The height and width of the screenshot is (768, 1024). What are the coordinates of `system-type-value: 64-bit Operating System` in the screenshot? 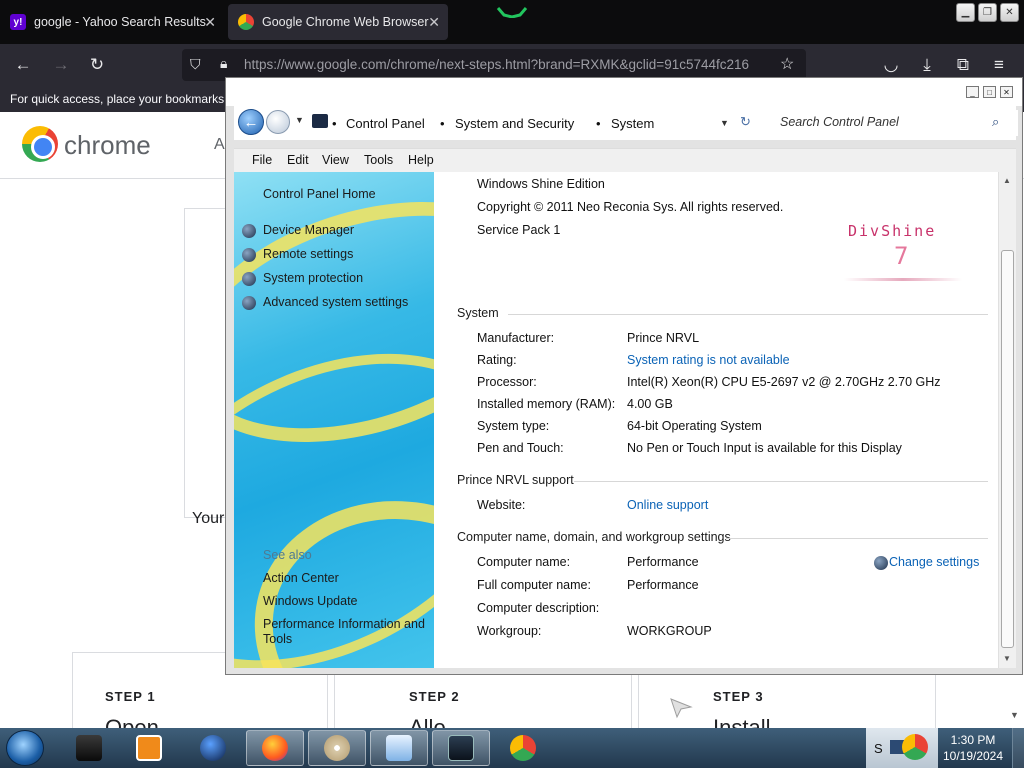 It's located at (694, 426).